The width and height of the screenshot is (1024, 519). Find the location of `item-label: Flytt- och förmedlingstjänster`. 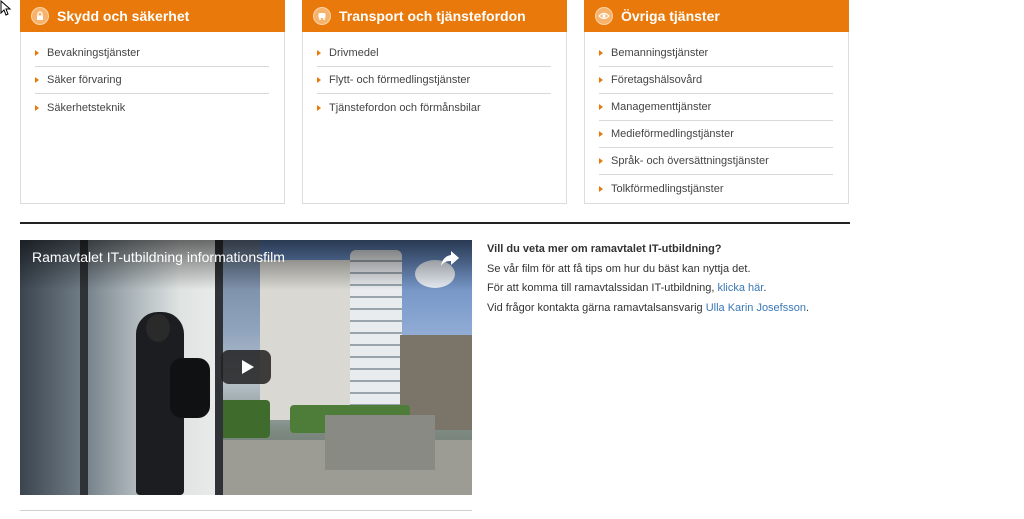

item-label: Flytt- och förmedlingstjänster is located at coordinates (399, 80).